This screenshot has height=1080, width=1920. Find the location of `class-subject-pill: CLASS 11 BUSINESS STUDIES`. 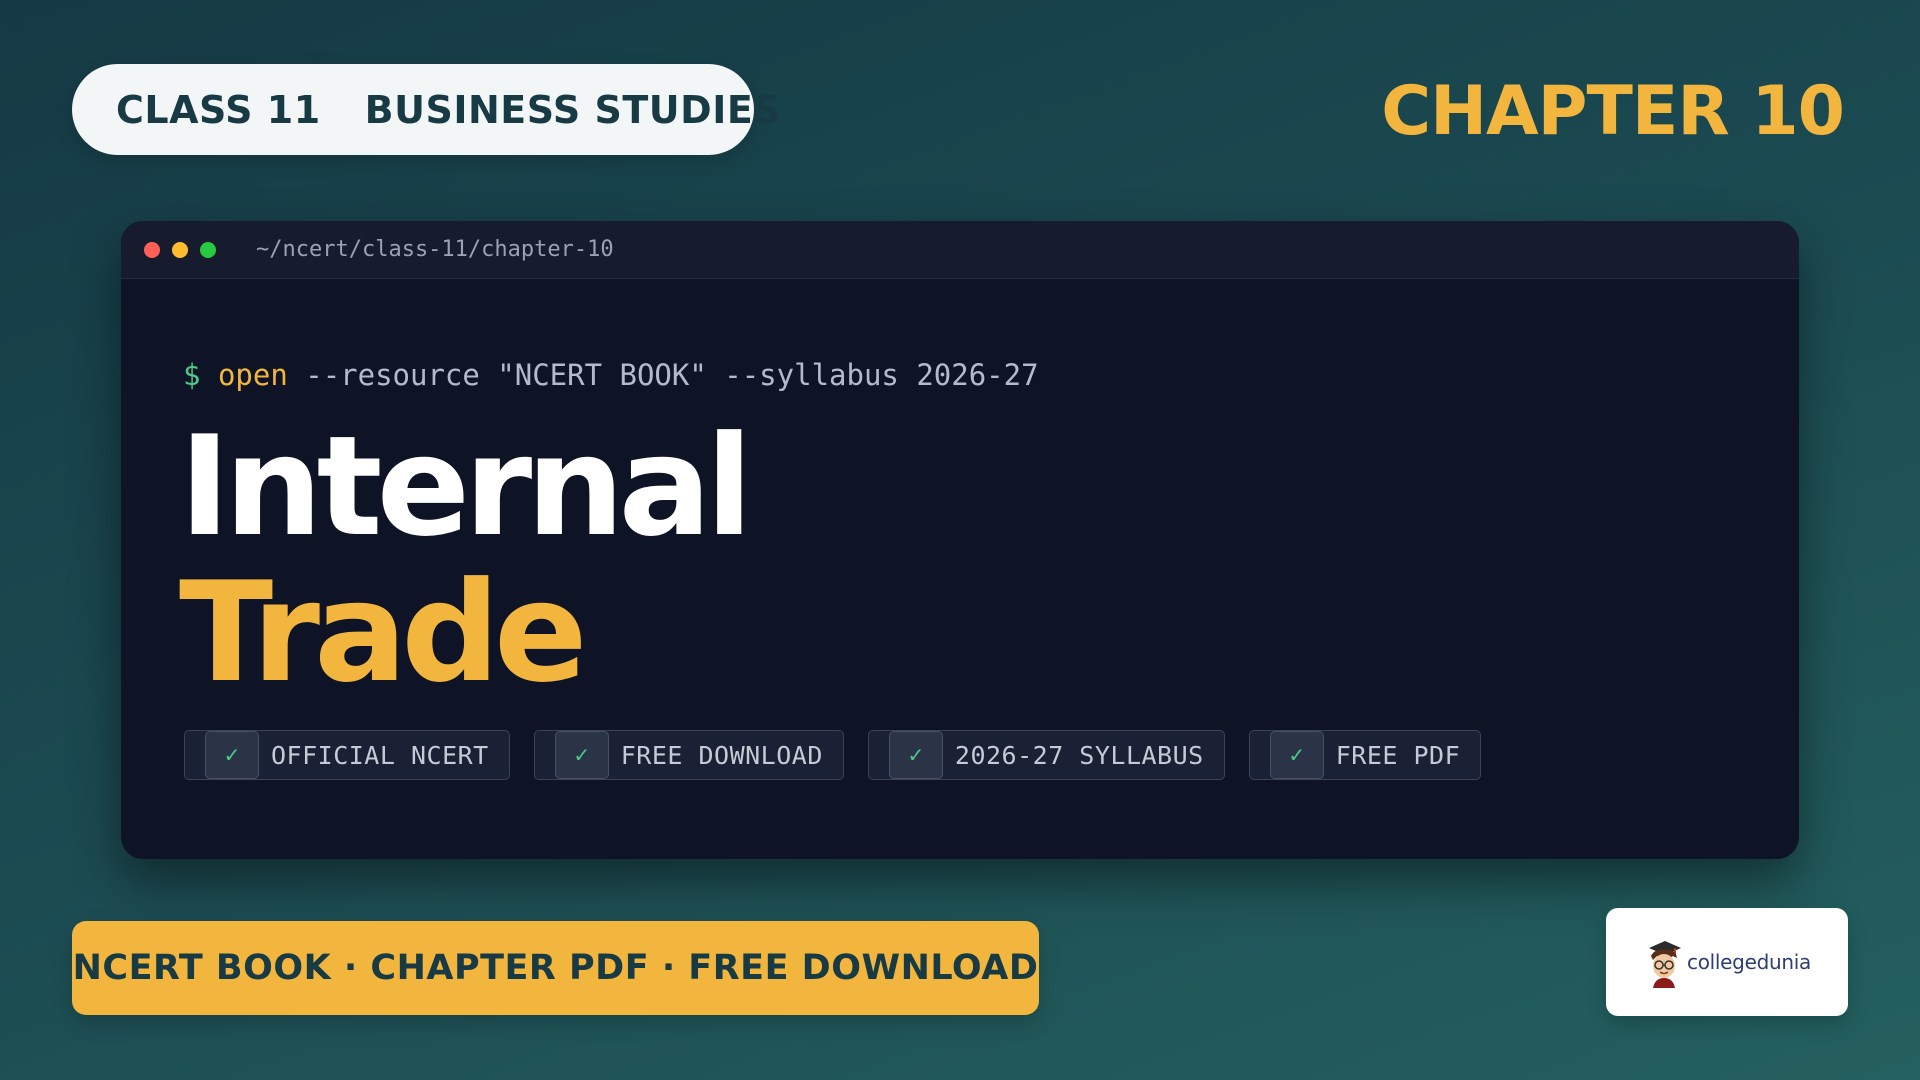

class-subject-pill: CLASS 11 BUSINESS STUDIES is located at coordinates (426, 109).